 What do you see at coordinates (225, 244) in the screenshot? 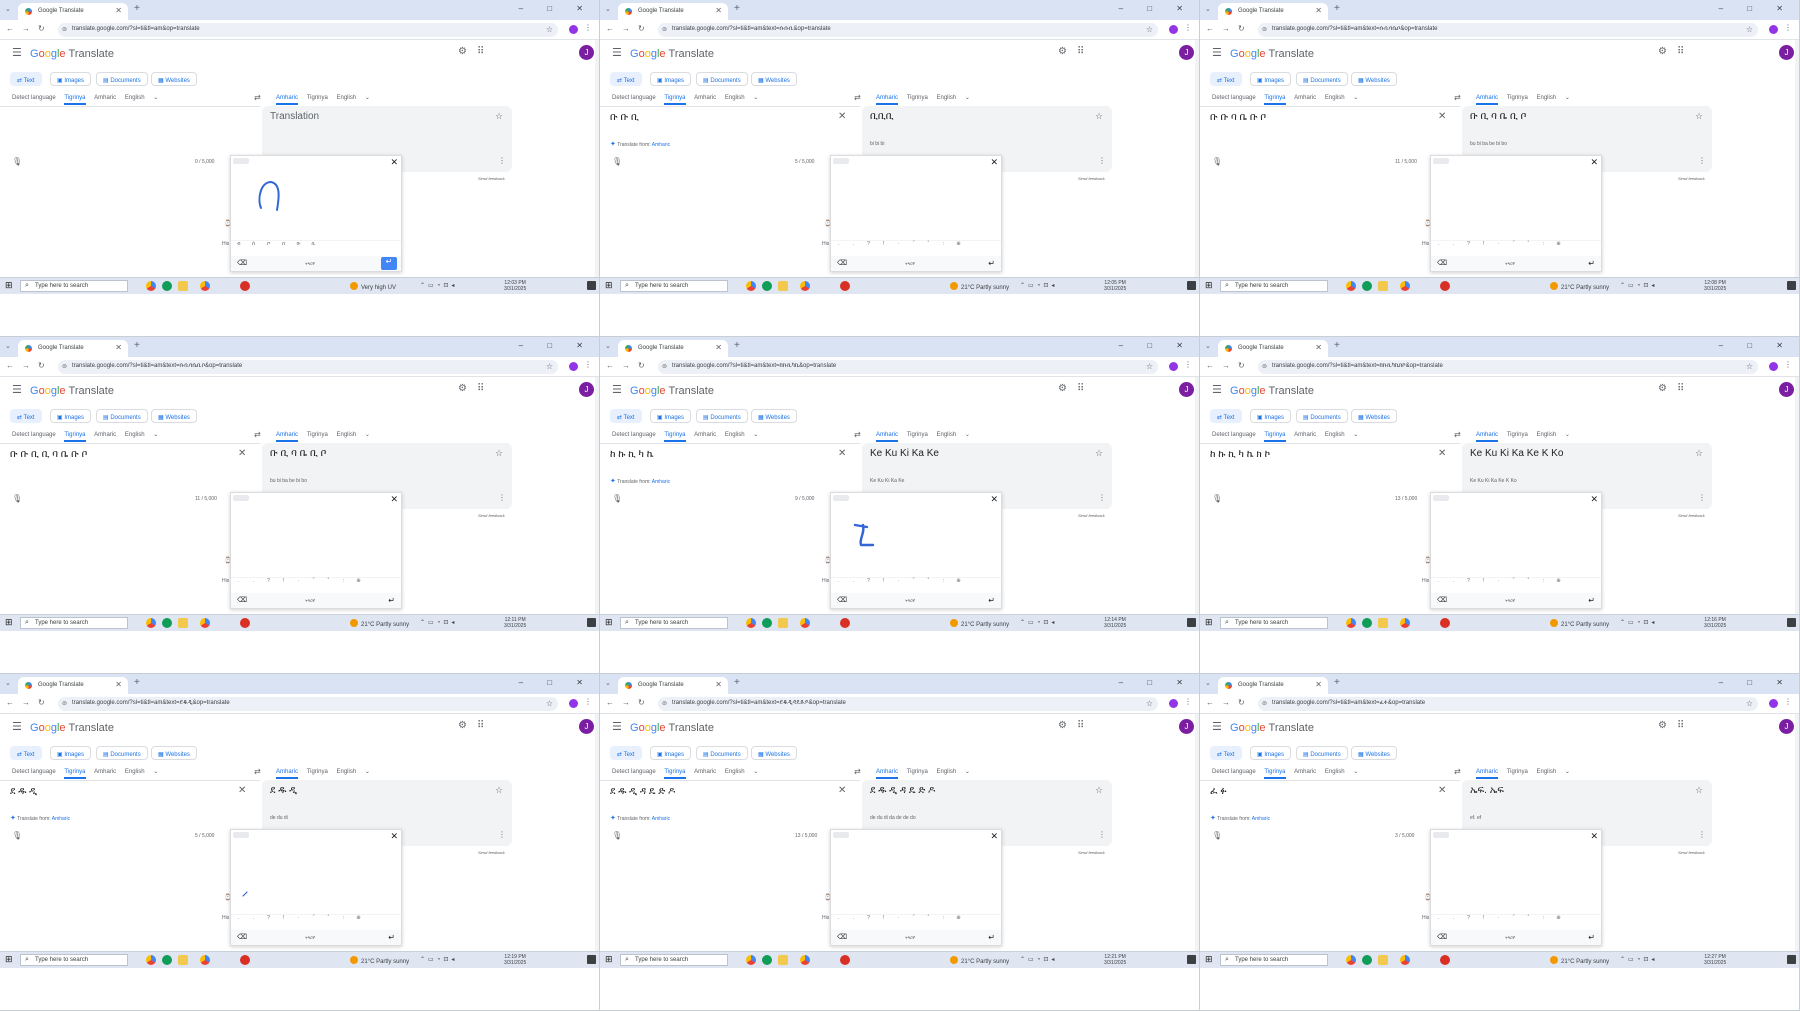
I see `history-label: His` at bounding box center [225, 244].